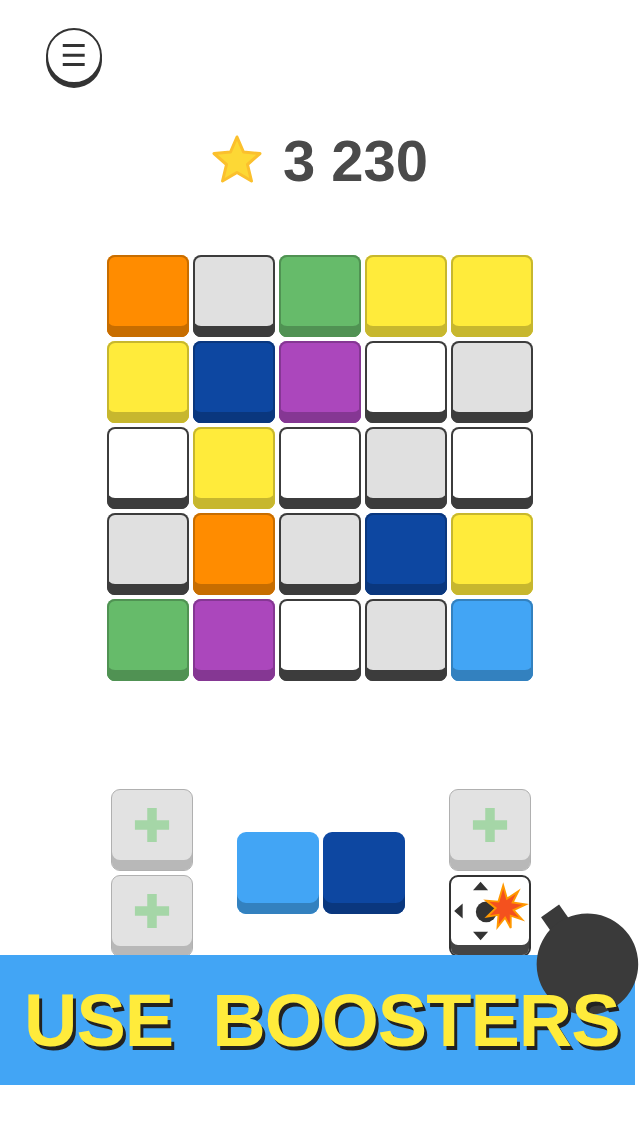 The width and height of the screenshot is (639, 1136). What do you see at coordinates (322, 1020) in the screenshot?
I see `banner-title: USE BOOSTERS` at bounding box center [322, 1020].